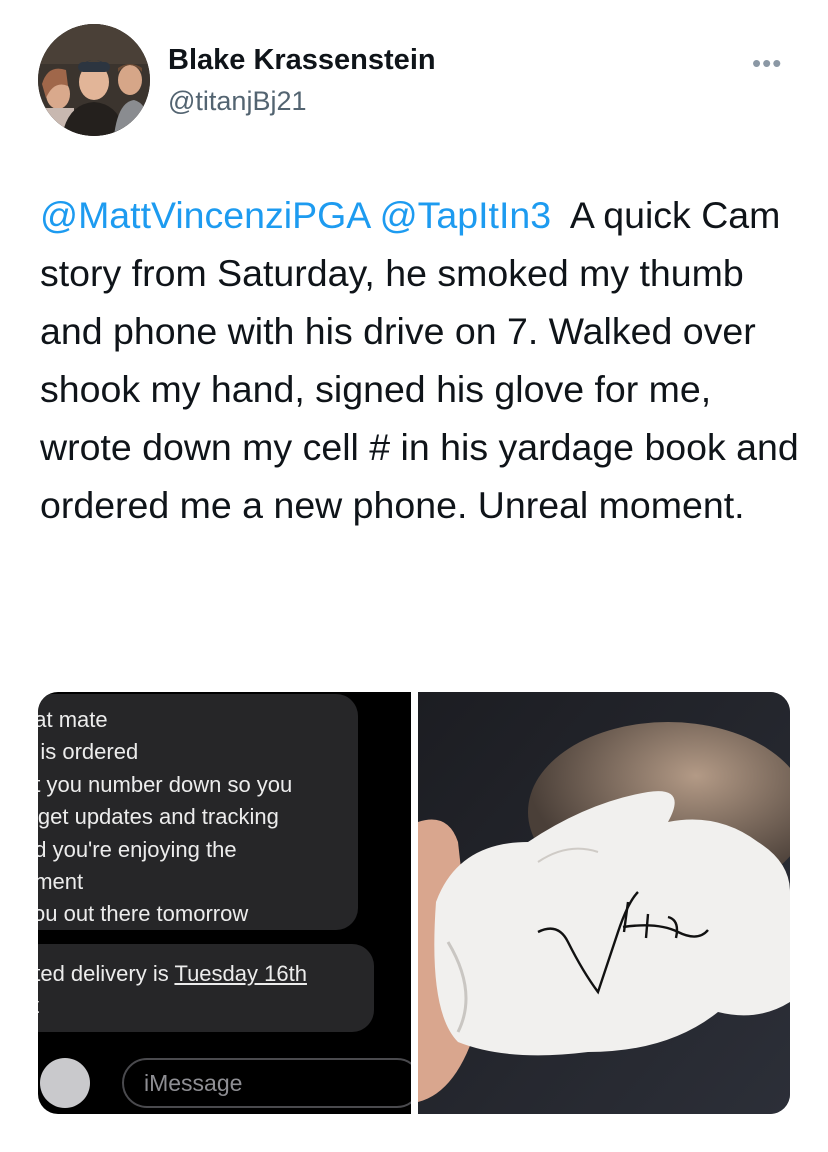 The width and height of the screenshot is (828, 1152). I want to click on message-bubble: ated delivery is Tuesday 16th st, so click(206, 988).